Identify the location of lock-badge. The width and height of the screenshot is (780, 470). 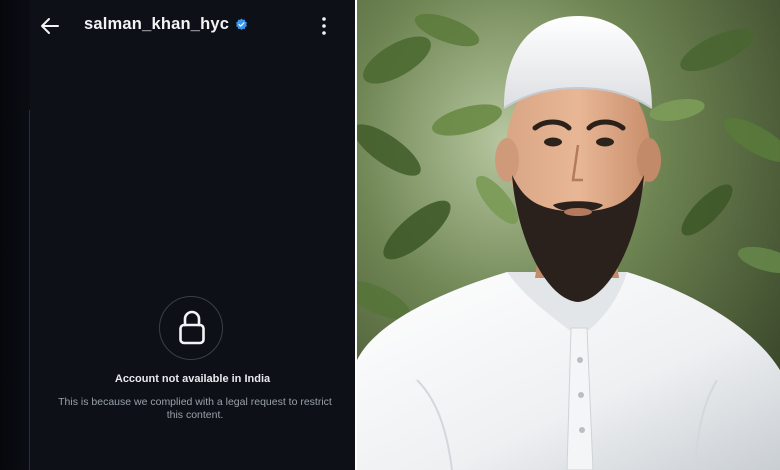
(191, 328).